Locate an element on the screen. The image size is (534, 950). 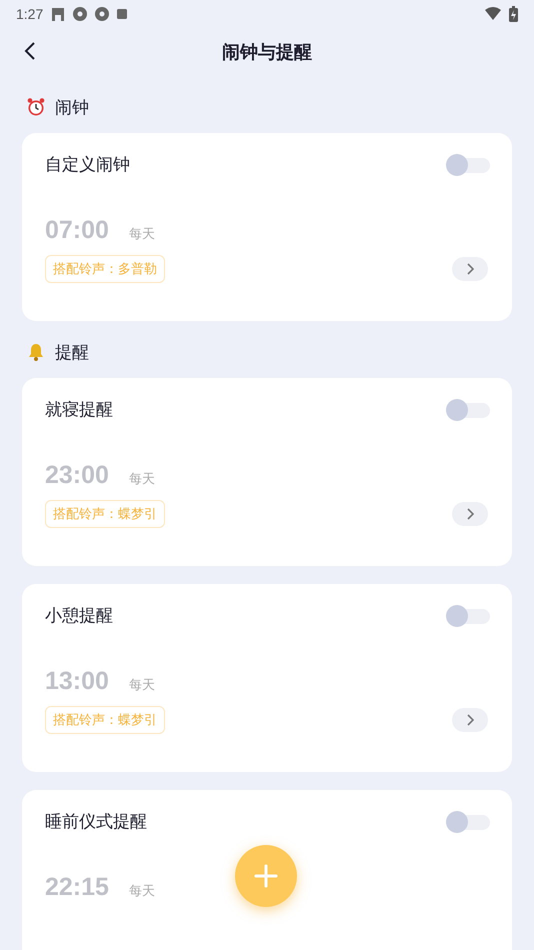
status-time: 1:27 is located at coordinates (30, 14).